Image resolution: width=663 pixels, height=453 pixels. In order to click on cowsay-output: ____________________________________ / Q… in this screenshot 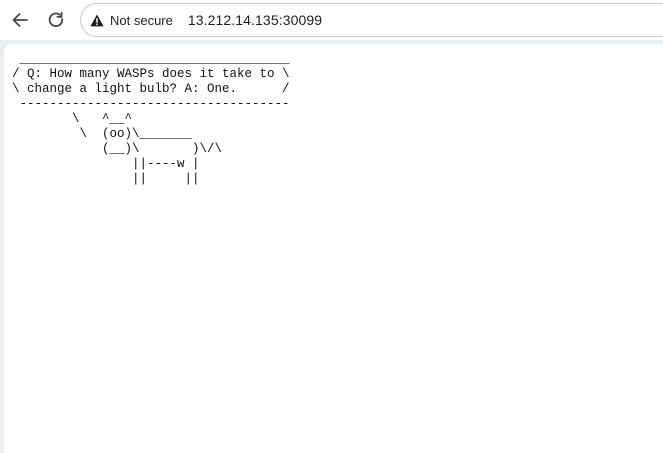, I will do `click(151, 119)`.